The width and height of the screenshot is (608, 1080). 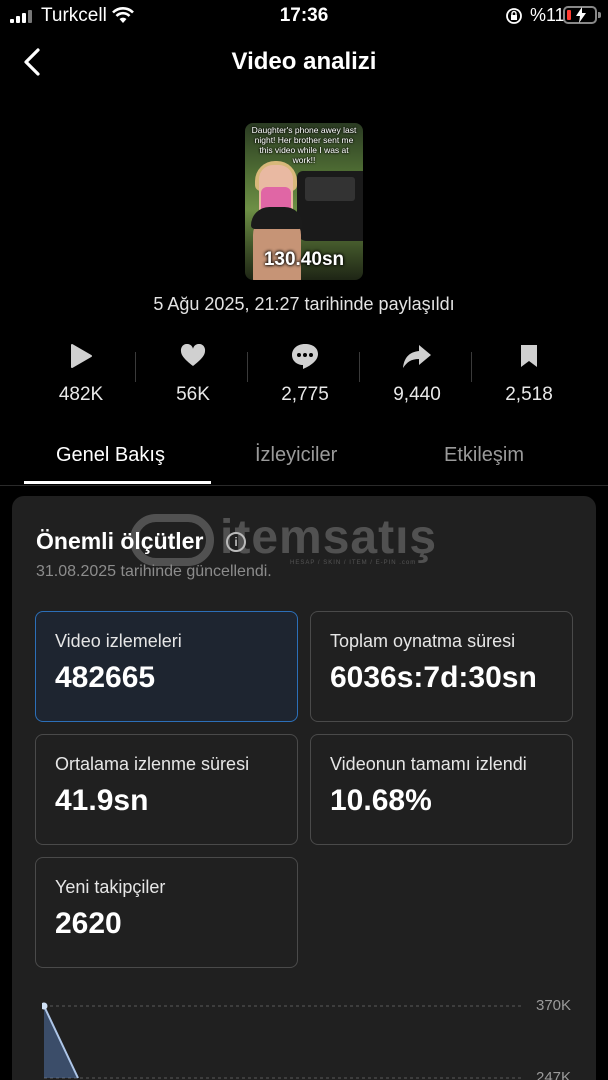 I want to click on engagement-stats: 482K 56K 2,775 9,440 2,518, so click(x=305, y=375).